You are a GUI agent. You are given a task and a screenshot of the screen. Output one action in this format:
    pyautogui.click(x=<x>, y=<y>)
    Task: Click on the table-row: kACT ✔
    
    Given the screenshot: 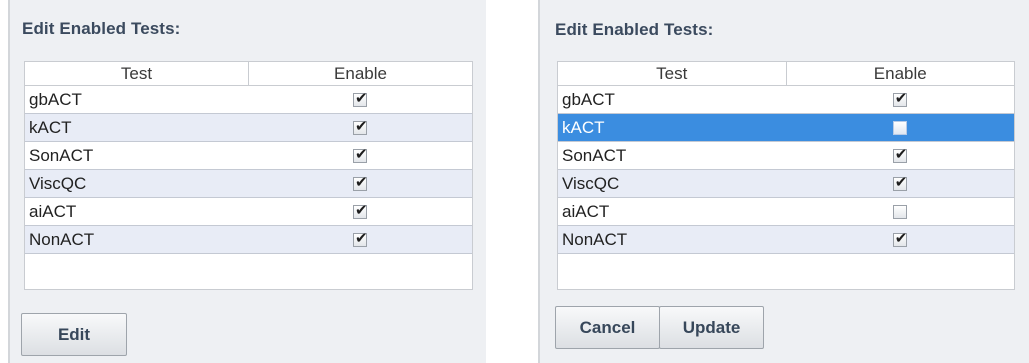 What is the action you would take?
    pyautogui.click(x=248, y=127)
    